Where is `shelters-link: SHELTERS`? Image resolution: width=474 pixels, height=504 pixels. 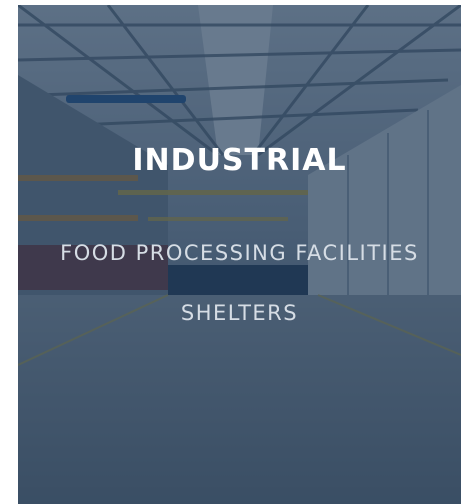
shelters-link: SHELTERS is located at coordinates (239, 313).